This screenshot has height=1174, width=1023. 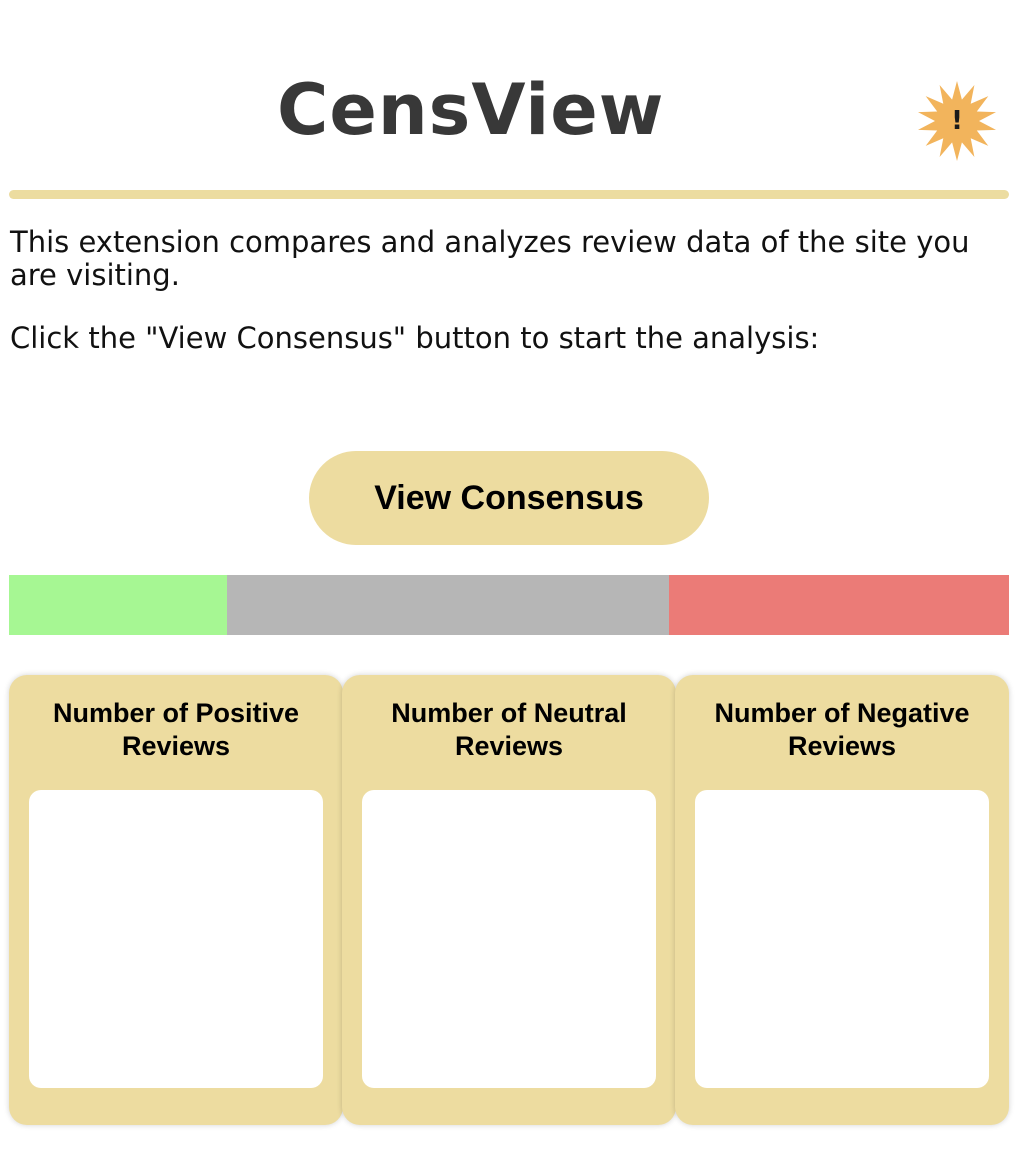 What do you see at coordinates (509, 939) in the screenshot?
I see `neutral-reviews-count` at bounding box center [509, 939].